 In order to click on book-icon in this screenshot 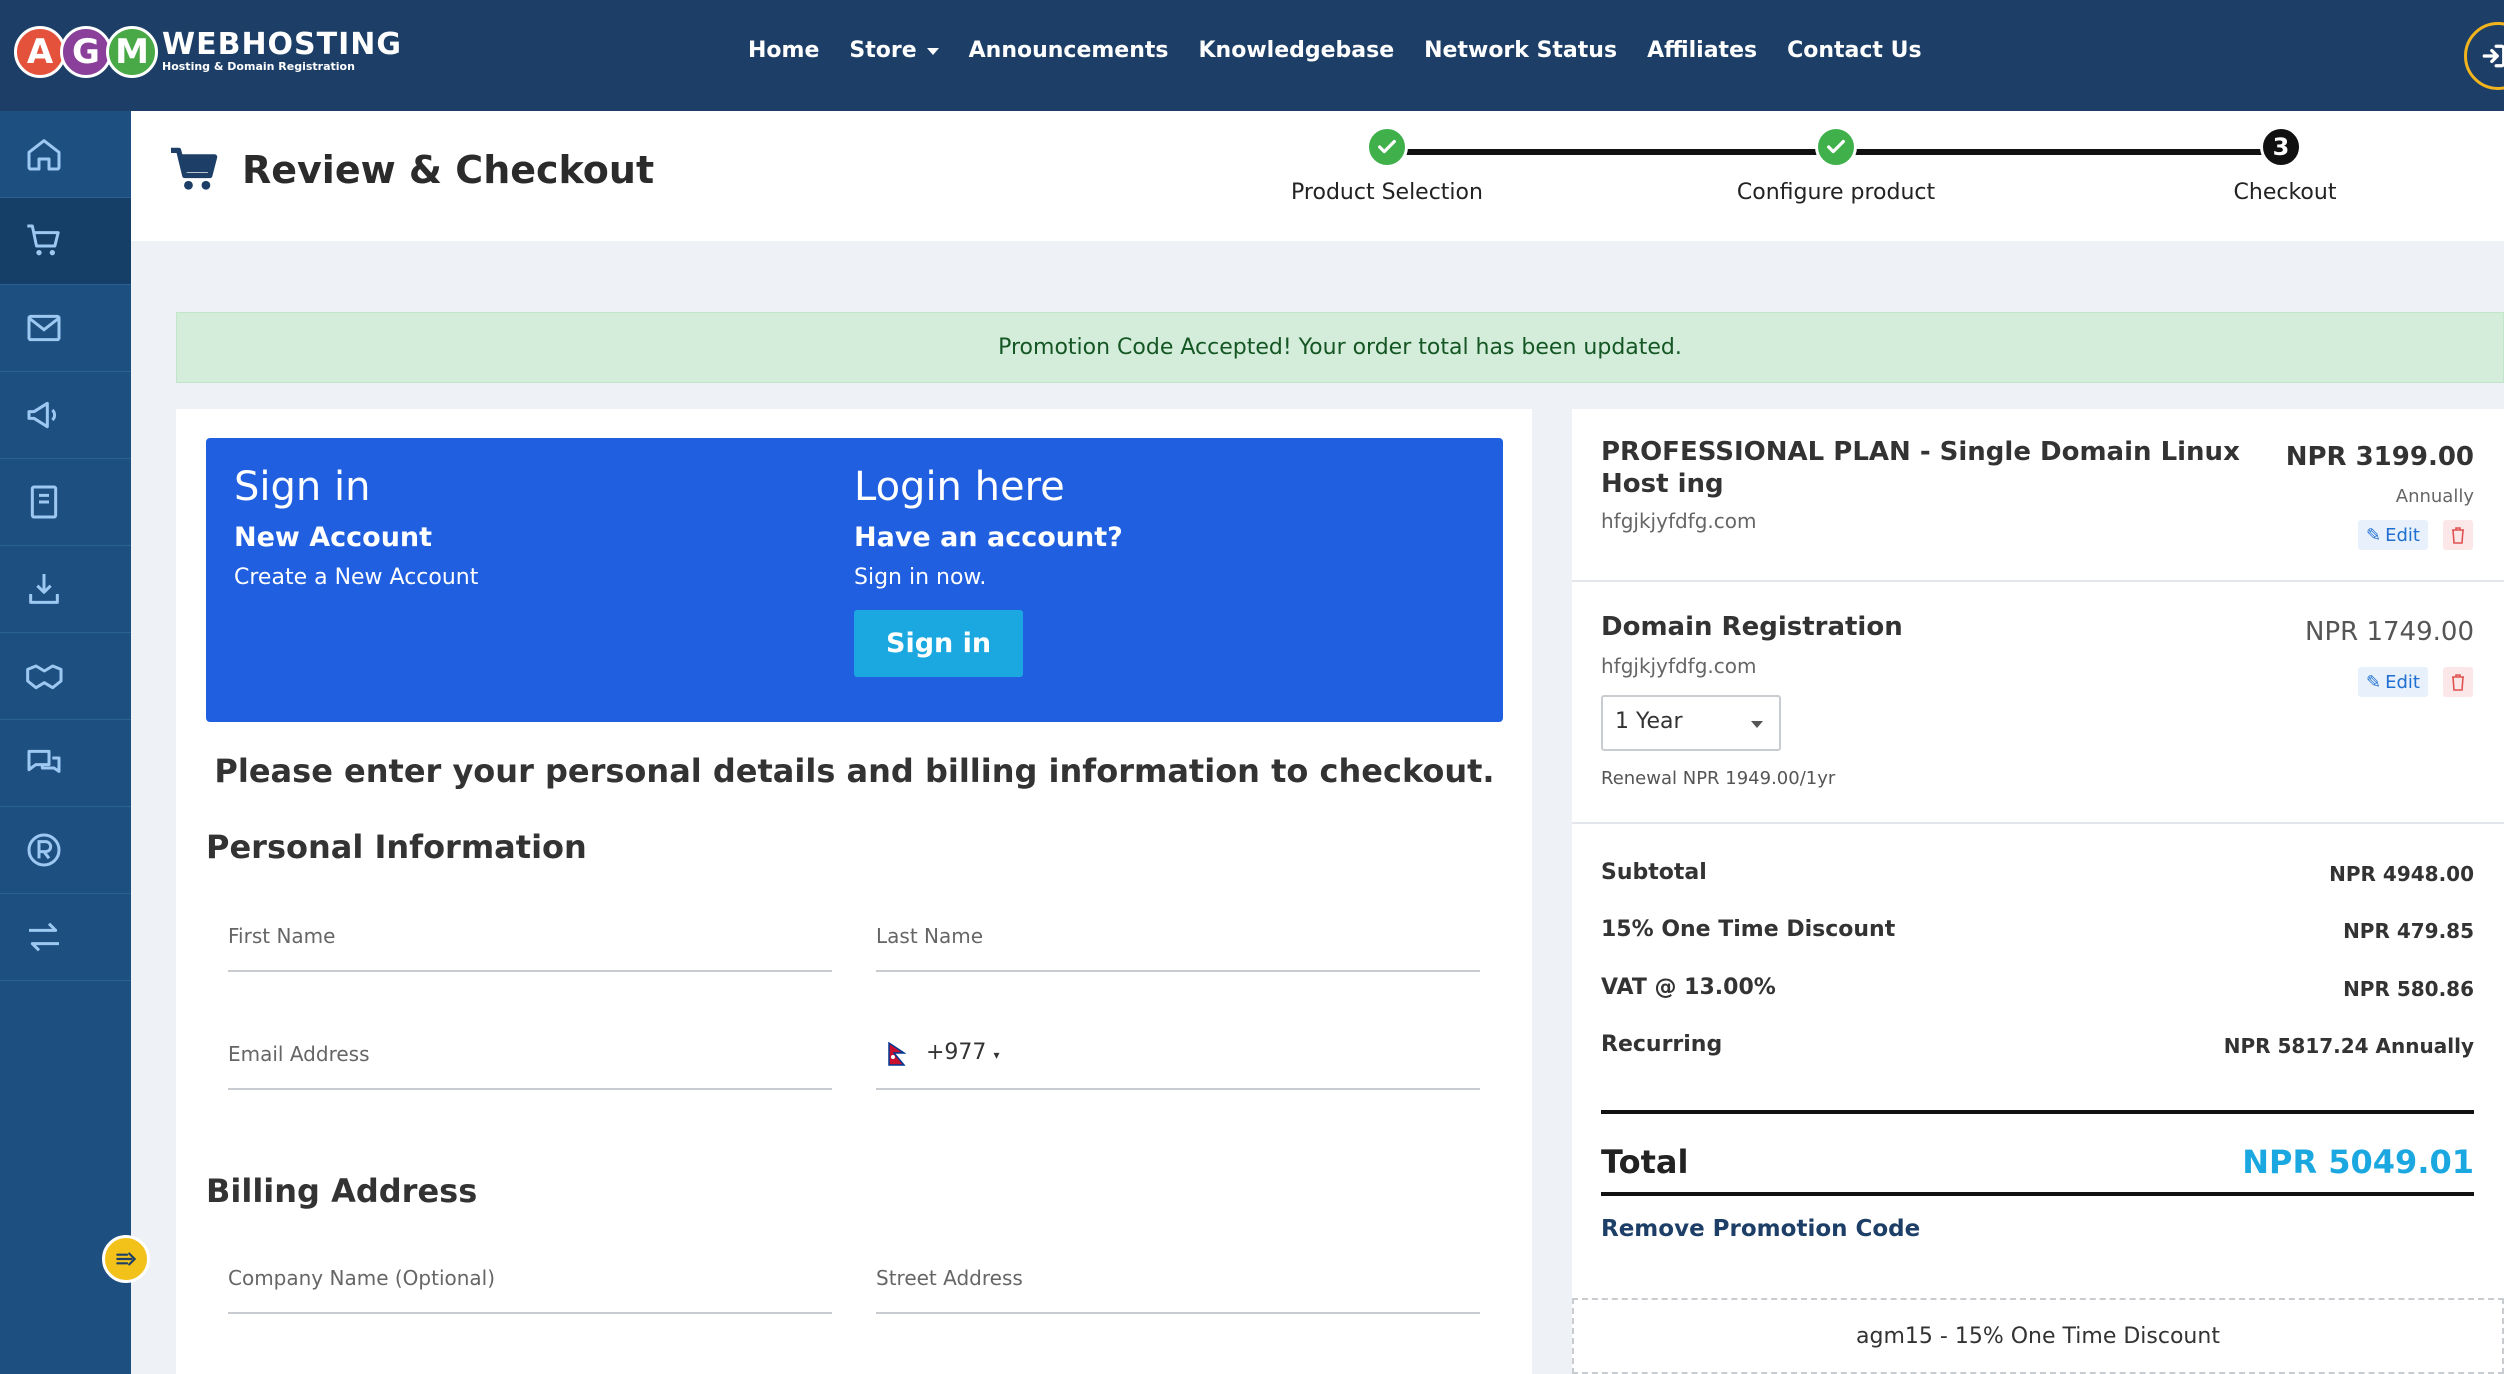, I will do `click(44, 502)`.